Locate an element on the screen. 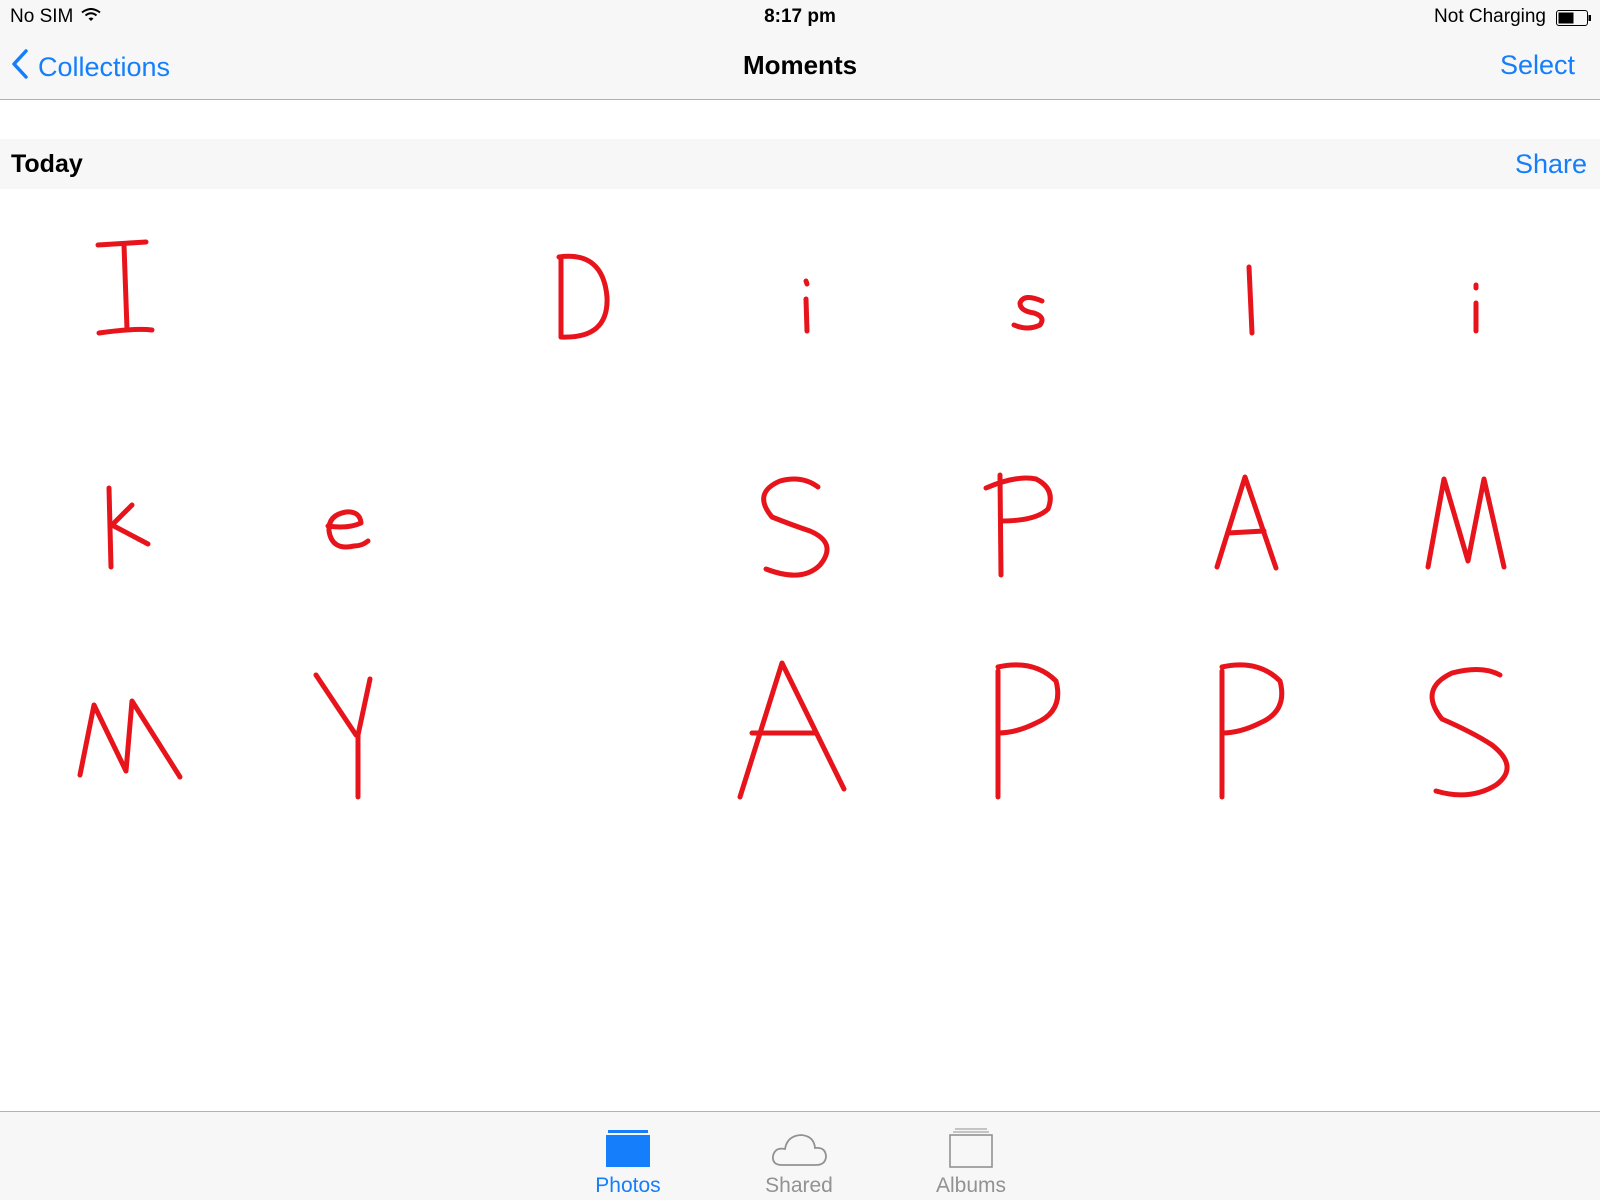 The height and width of the screenshot is (1200, 1600). back-button: Collections is located at coordinates (90, 67).